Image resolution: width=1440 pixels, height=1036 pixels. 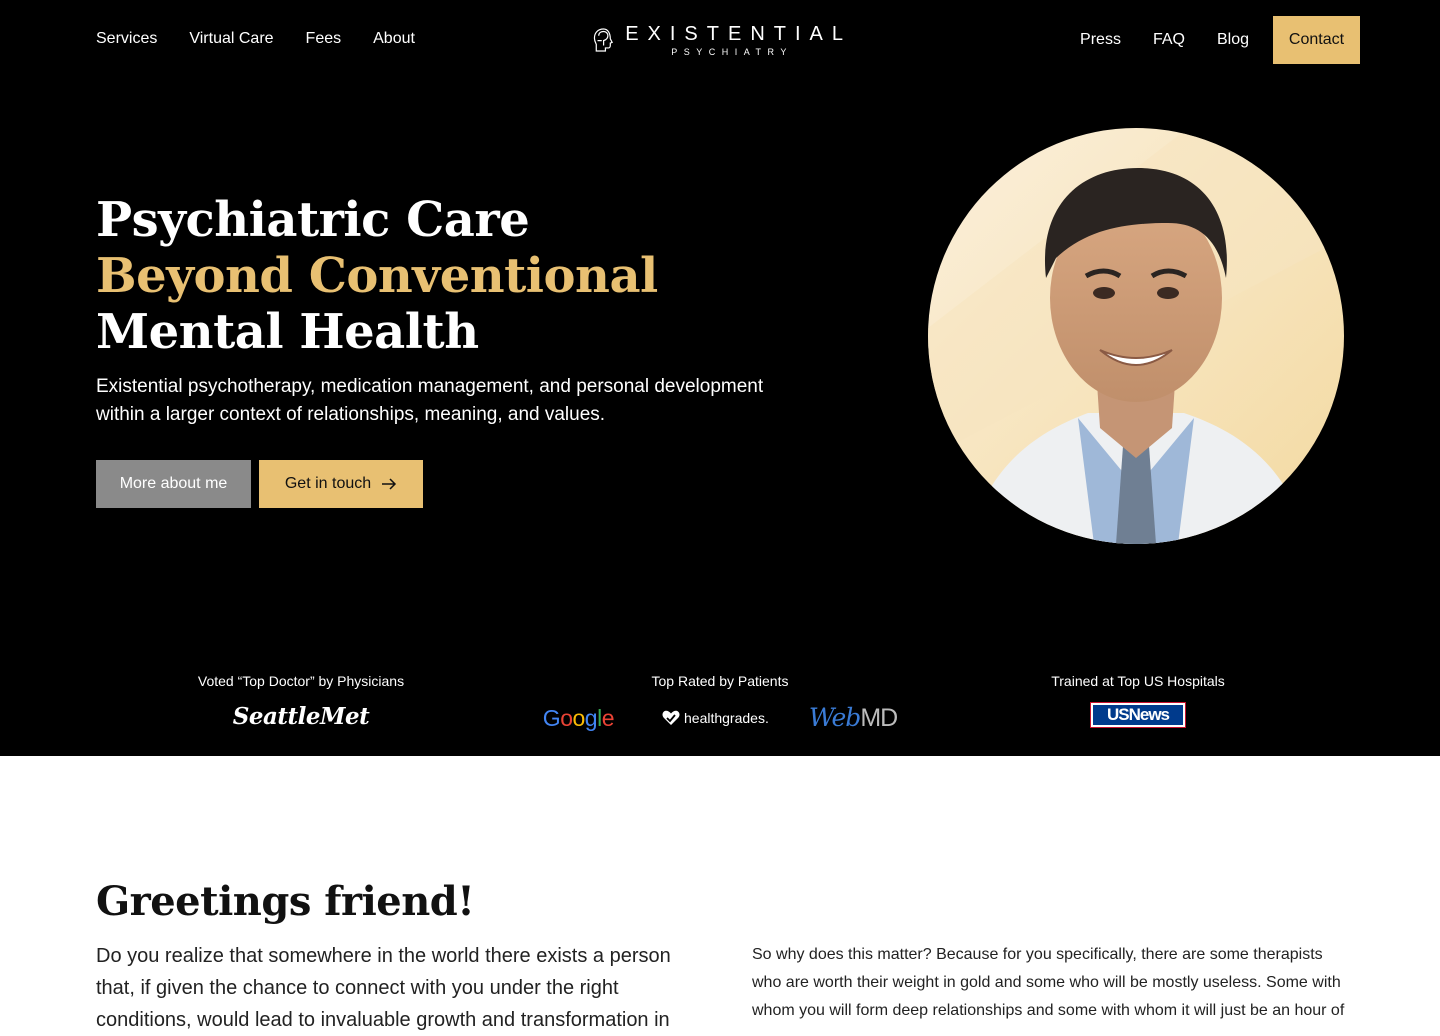 I want to click on healthgrades-text: healthgrades., so click(x=726, y=718).